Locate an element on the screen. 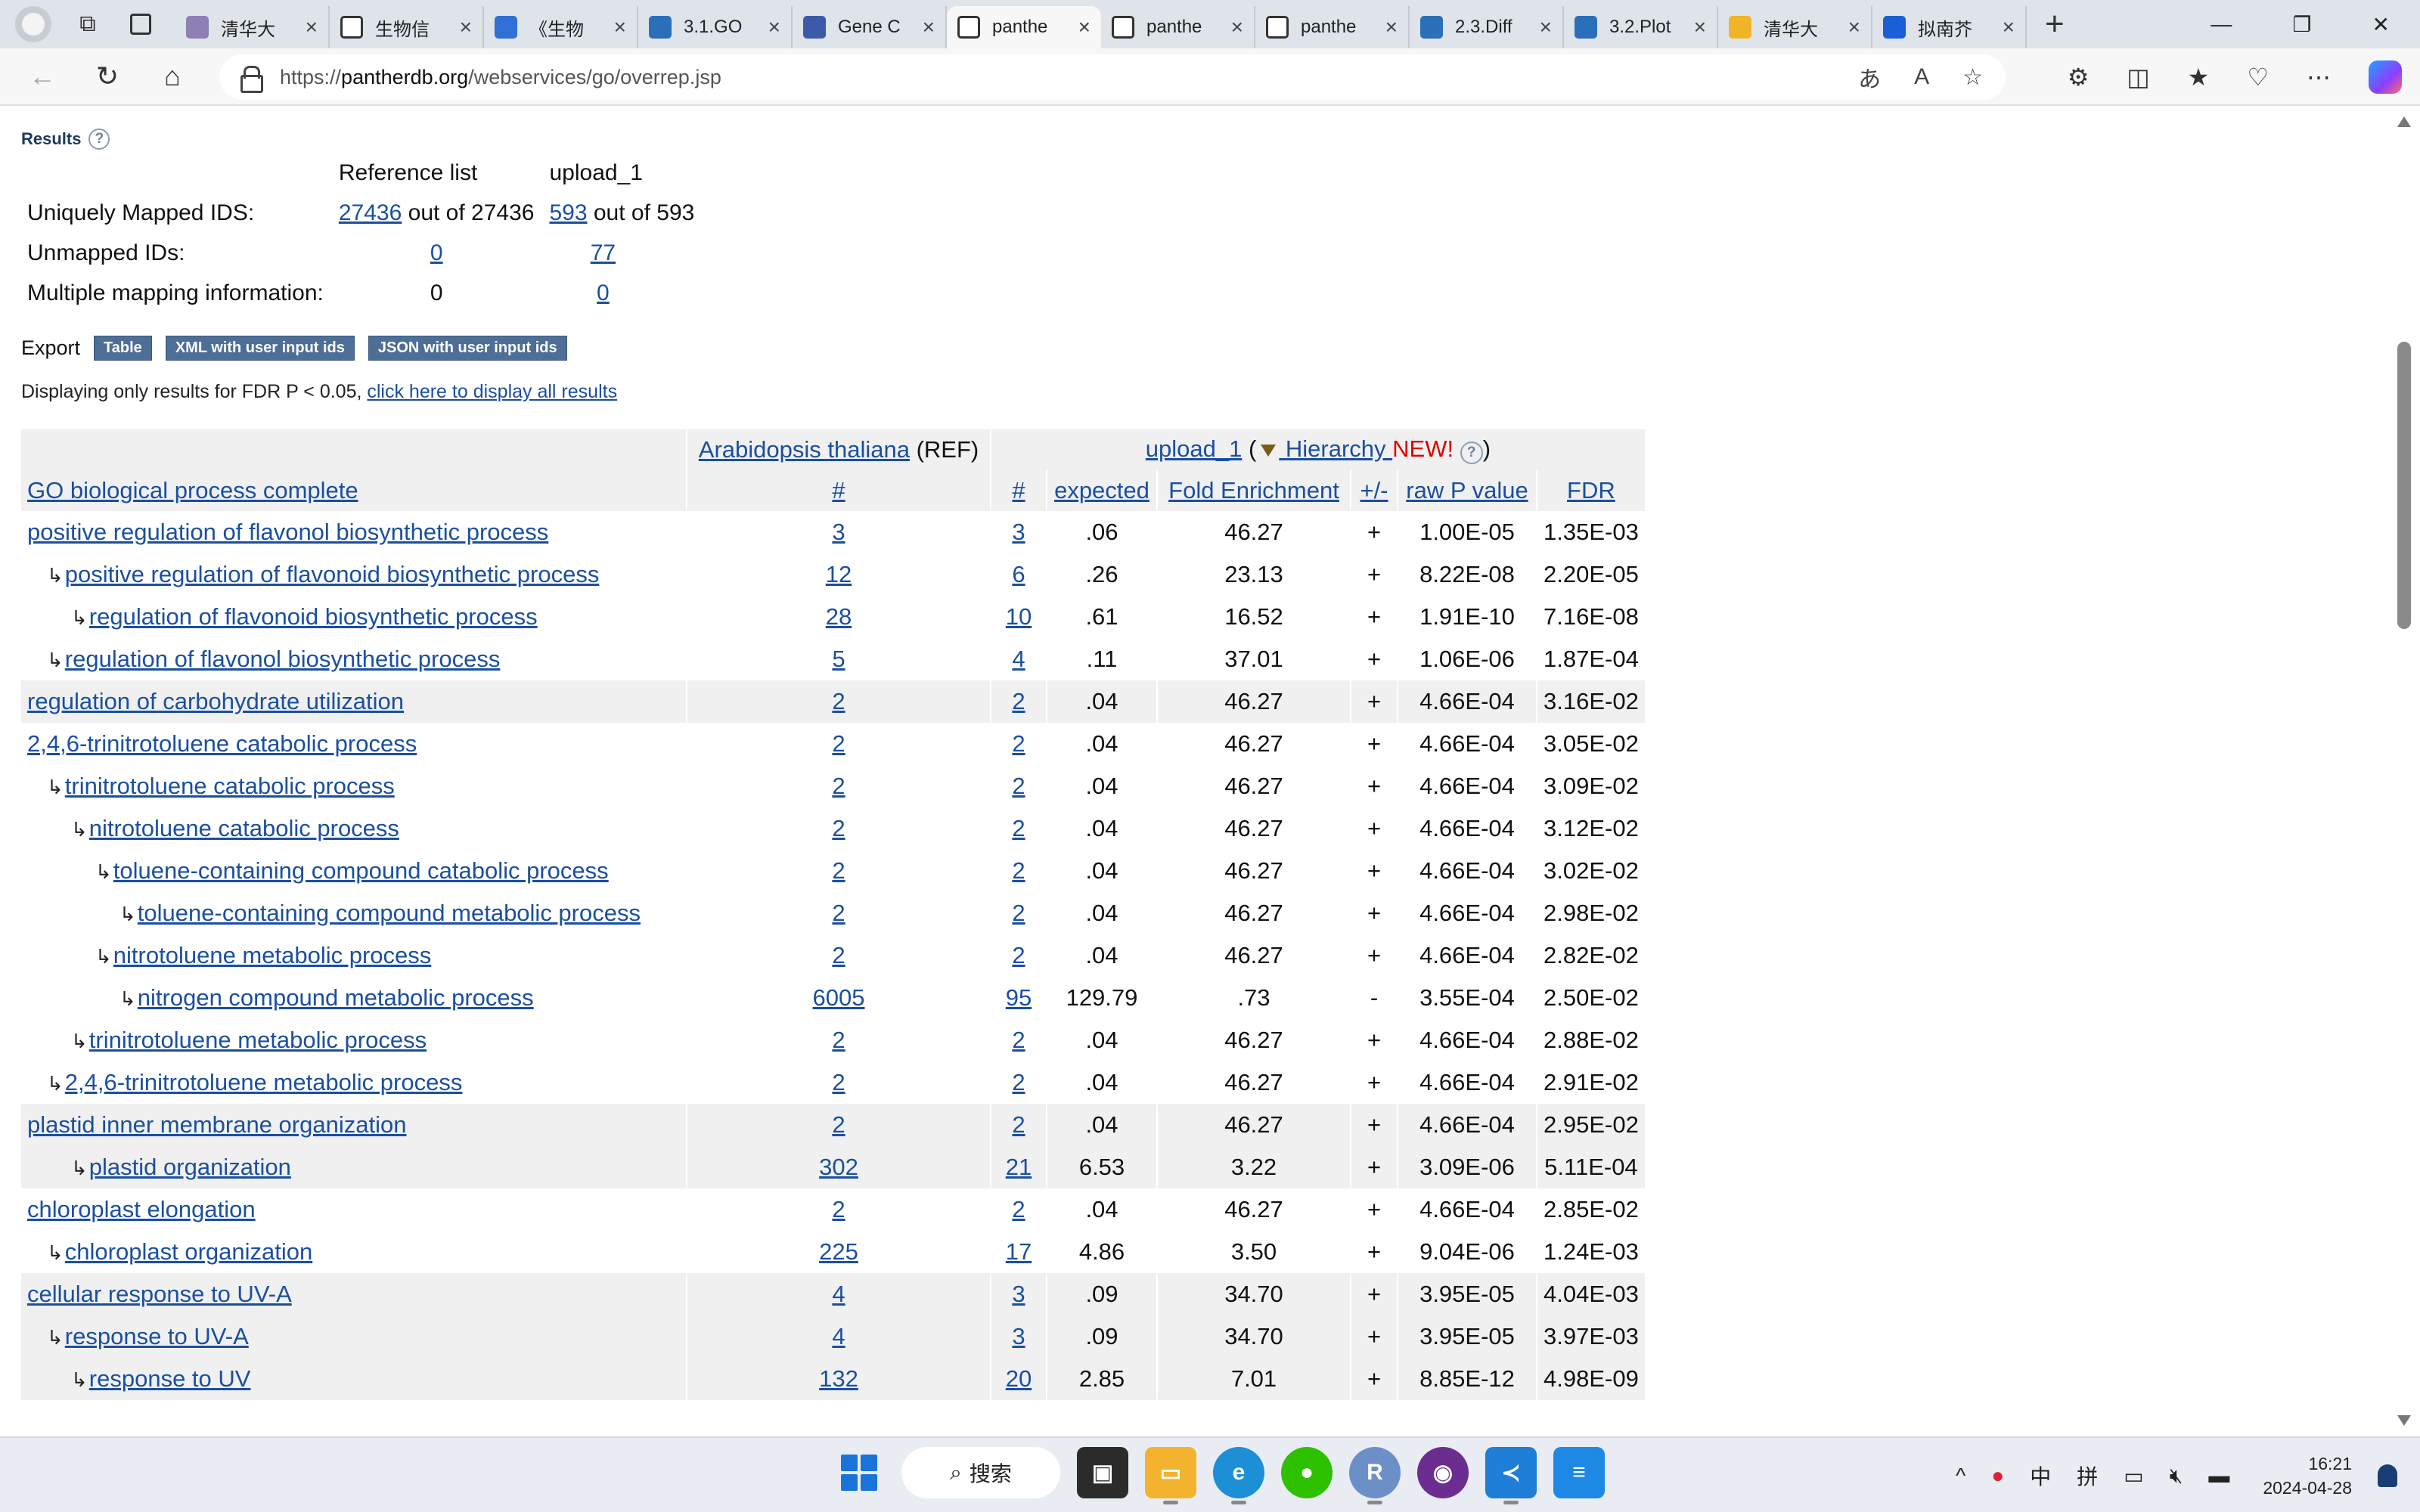  organism-link: Arabidopsis thaliana is located at coordinates (804, 449).